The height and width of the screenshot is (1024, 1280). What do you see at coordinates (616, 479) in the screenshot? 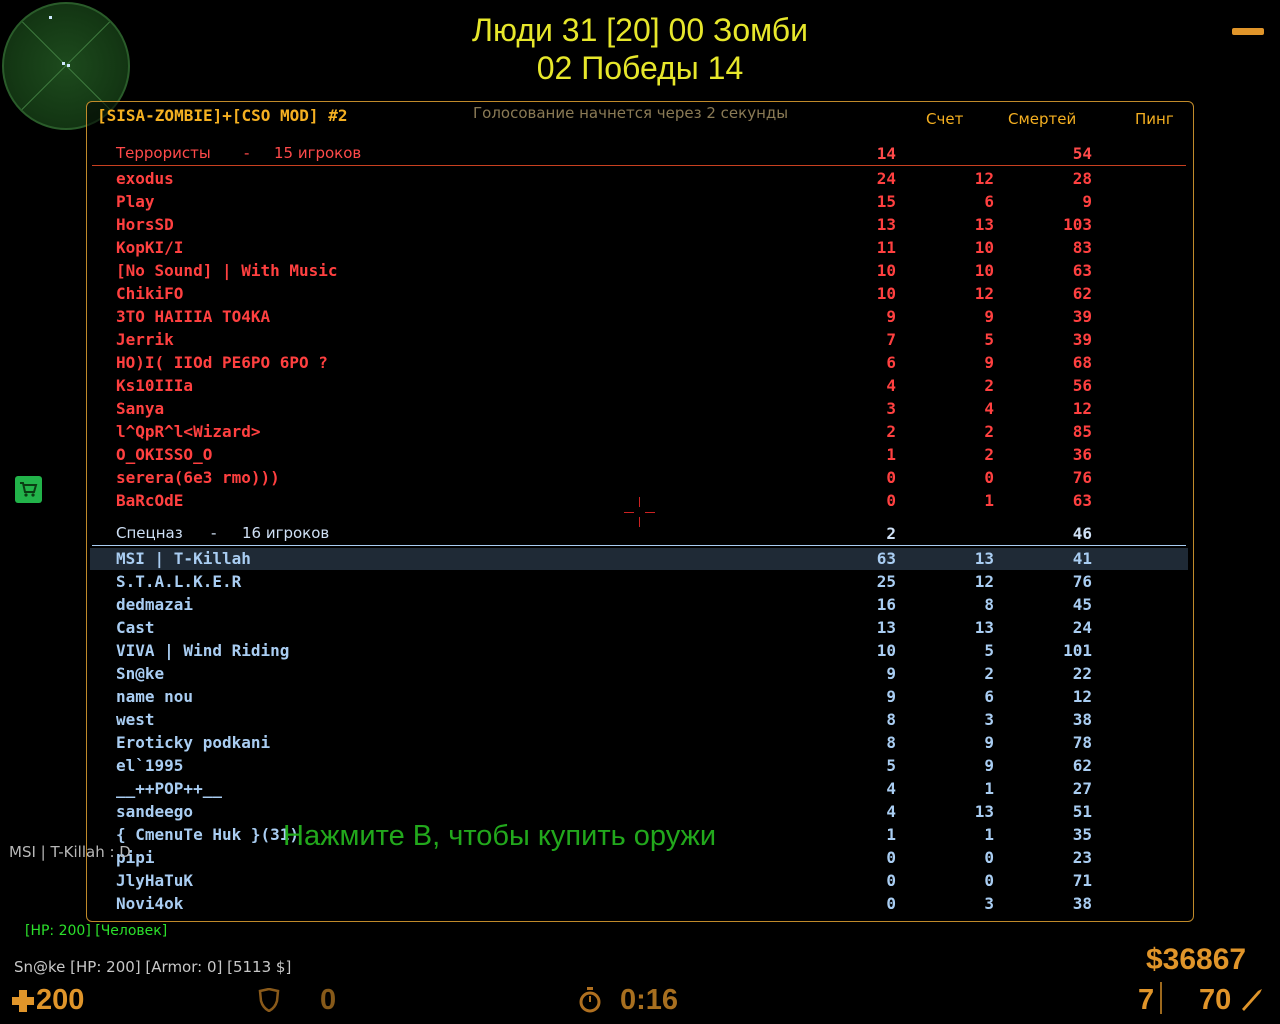
I see `terrorist-player-row: serera(6e3 rmo))) 0 0 76` at bounding box center [616, 479].